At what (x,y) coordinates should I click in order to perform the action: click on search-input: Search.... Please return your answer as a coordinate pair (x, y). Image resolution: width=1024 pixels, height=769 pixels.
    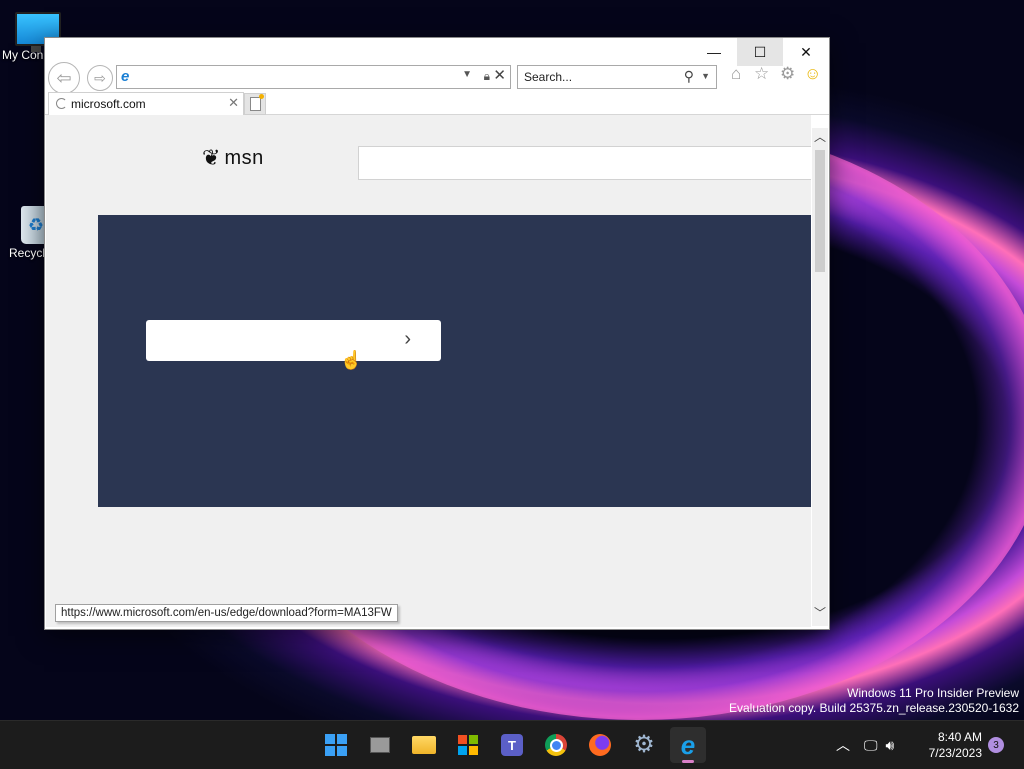
    Looking at the image, I should click on (548, 77).